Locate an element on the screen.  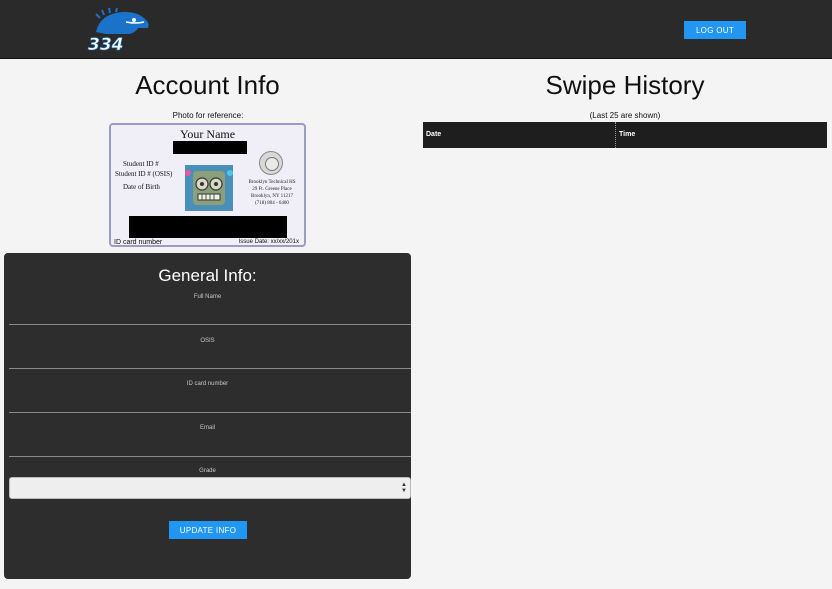
account-info-title: Account Info is located at coordinates (207, 85).